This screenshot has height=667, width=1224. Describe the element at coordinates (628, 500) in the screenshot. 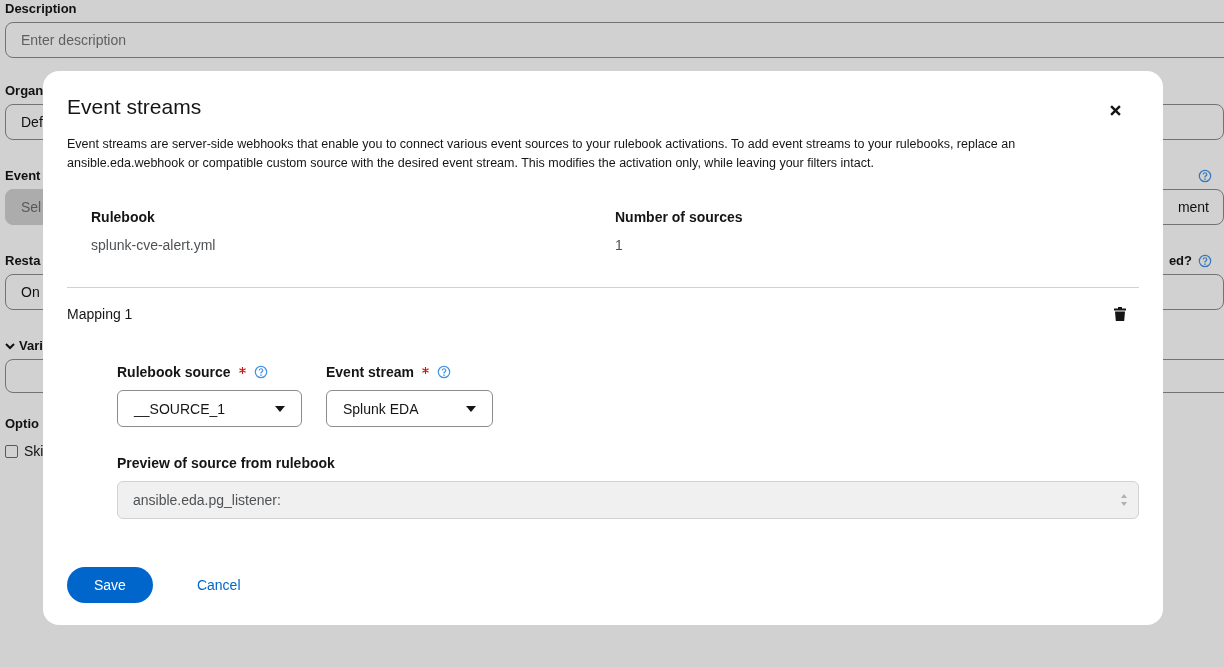

I see `preview-textarea: ansible.eda.pg_listener:` at that location.